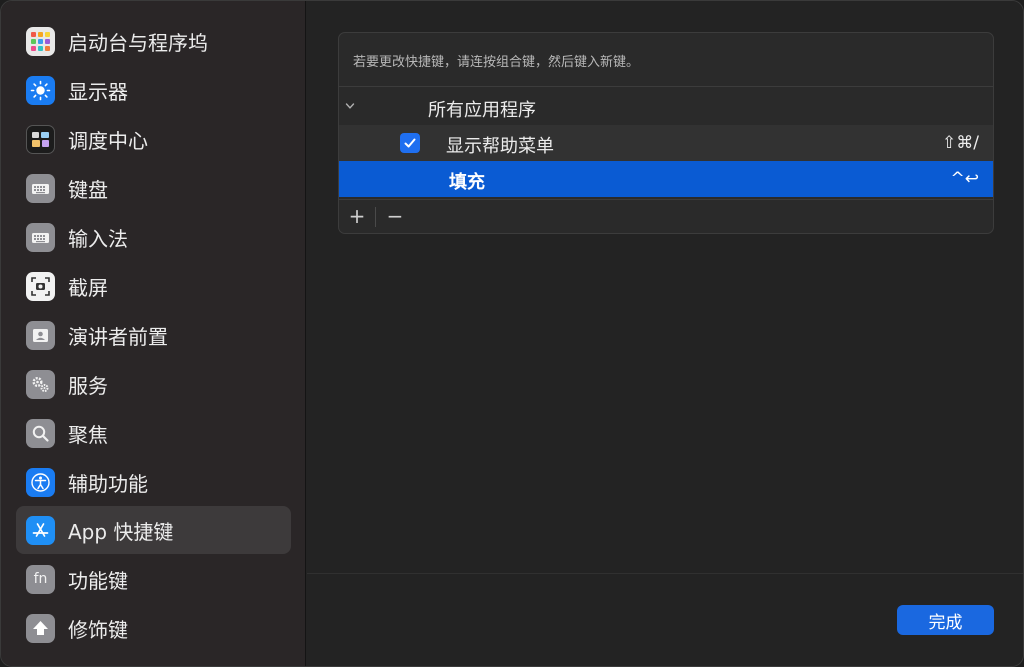  I want to click on sidebar-item-launchpad-dock: 启动台与程序坞, so click(153, 41).